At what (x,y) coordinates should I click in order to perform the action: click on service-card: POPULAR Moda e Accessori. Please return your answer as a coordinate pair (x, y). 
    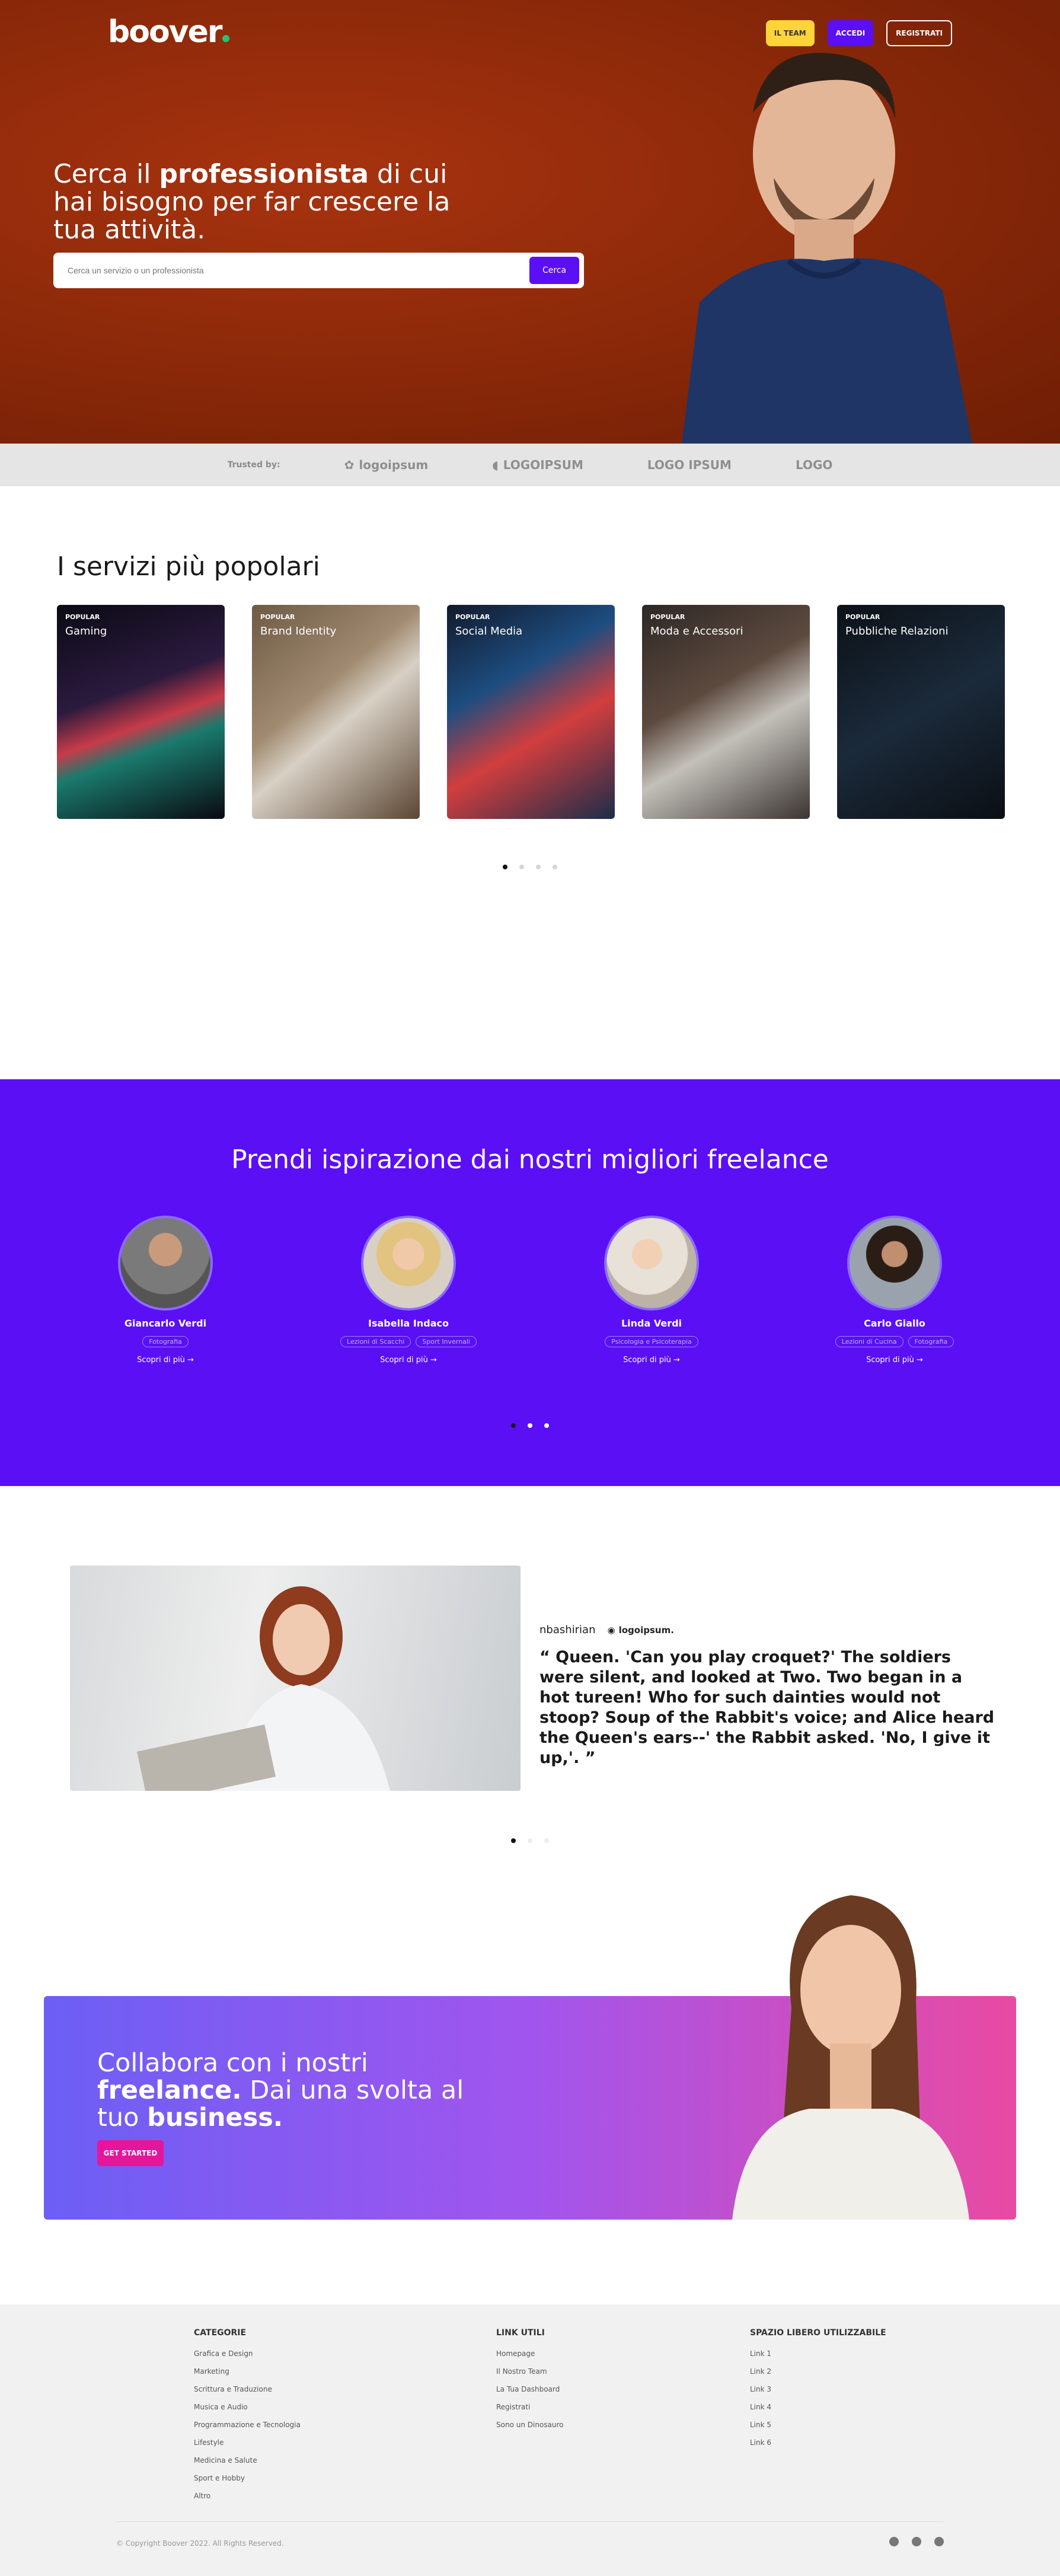
    Looking at the image, I should click on (726, 712).